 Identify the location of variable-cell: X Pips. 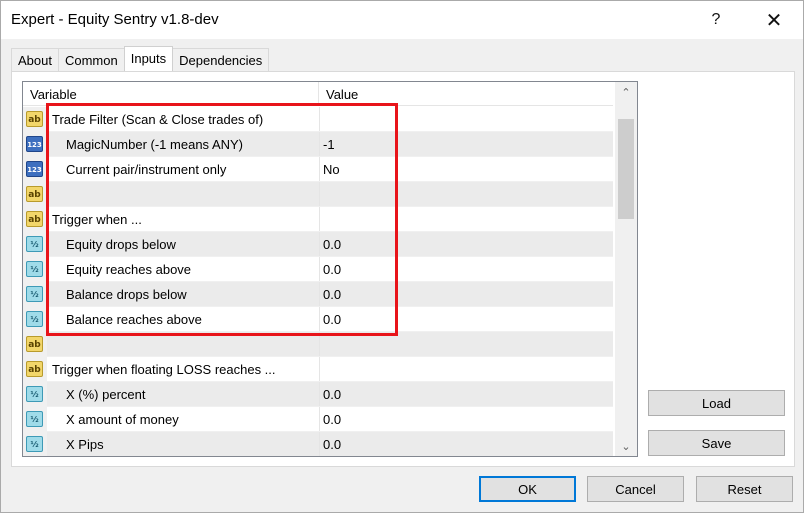
(85, 444).